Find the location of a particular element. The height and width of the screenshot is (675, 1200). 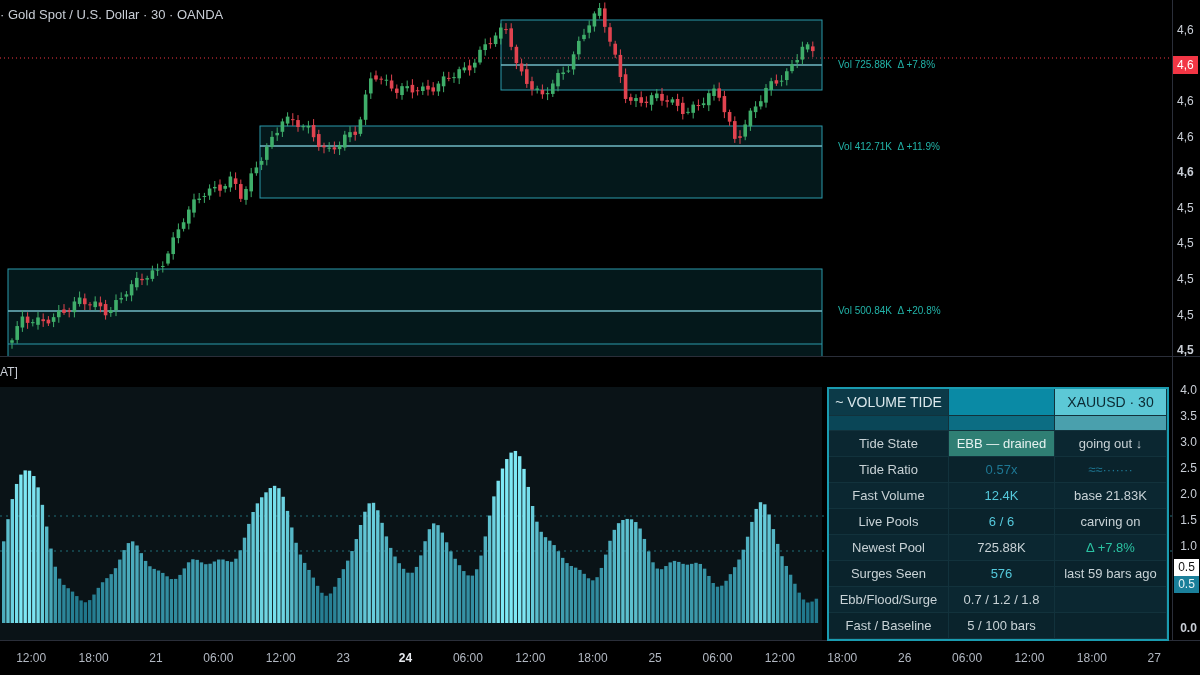

pool-label: Vol 500.84K Δ +20.8% is located at coordinates (889, 310).